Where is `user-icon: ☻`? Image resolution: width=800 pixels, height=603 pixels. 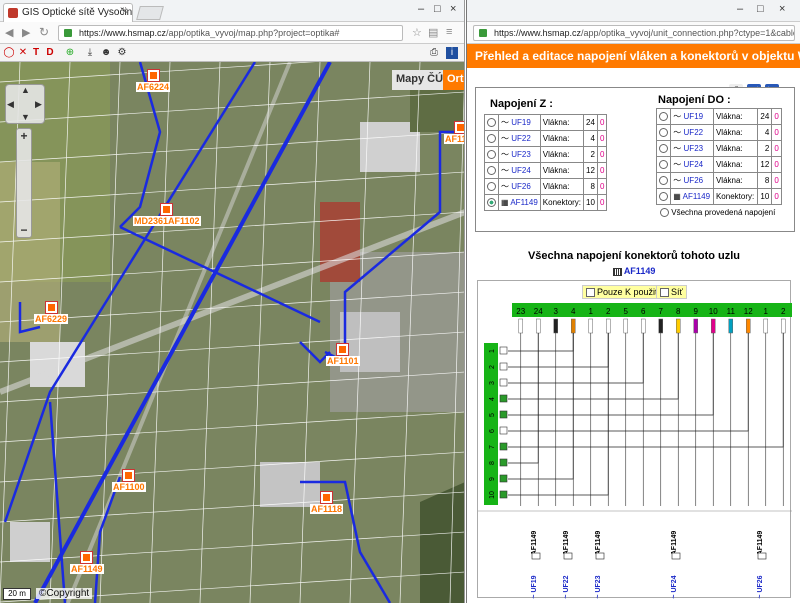 user-icon: ☻ is located at coordinates (106, 53).